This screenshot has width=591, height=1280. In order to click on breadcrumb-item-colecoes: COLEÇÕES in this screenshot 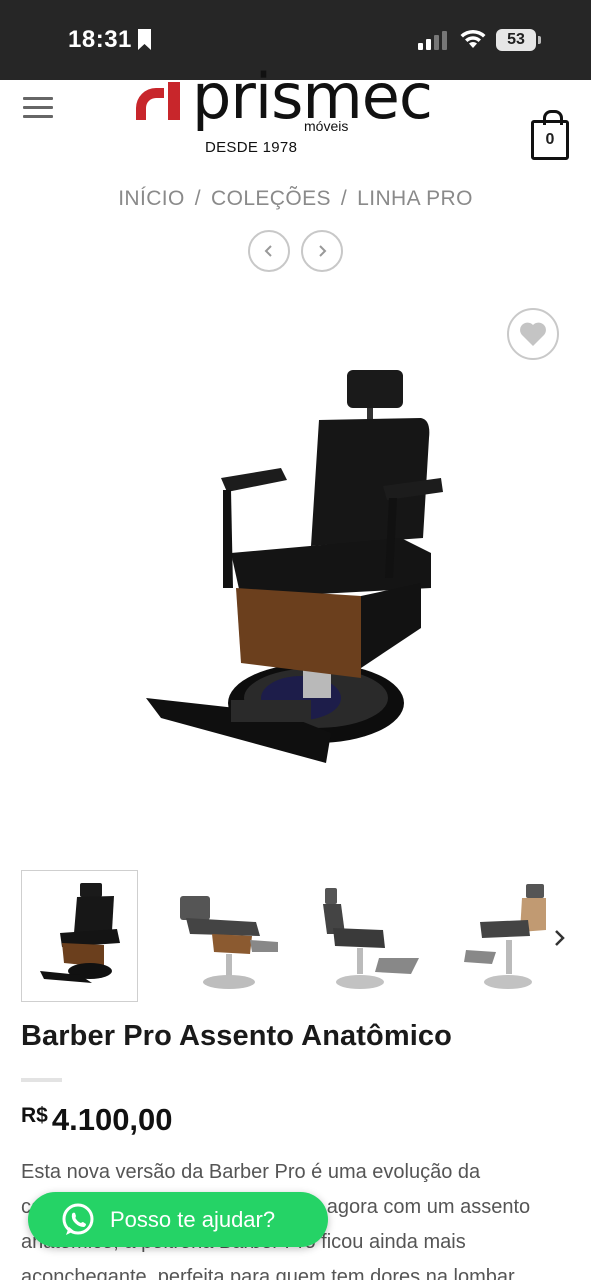, I will do `click(271, 198)`.